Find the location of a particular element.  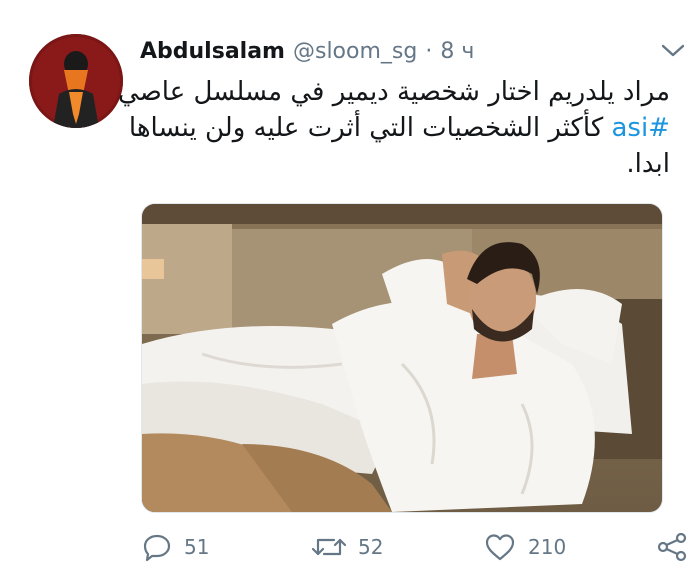

retweet-icon is located at coordinates (329, 547).